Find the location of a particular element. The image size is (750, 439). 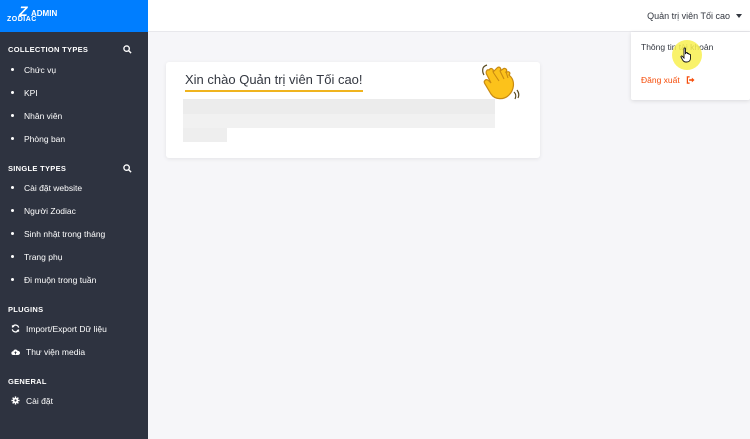

sidebar-item-sinh-nhat: Sinh nhật trong tháng is located at coordinates (74, 233).